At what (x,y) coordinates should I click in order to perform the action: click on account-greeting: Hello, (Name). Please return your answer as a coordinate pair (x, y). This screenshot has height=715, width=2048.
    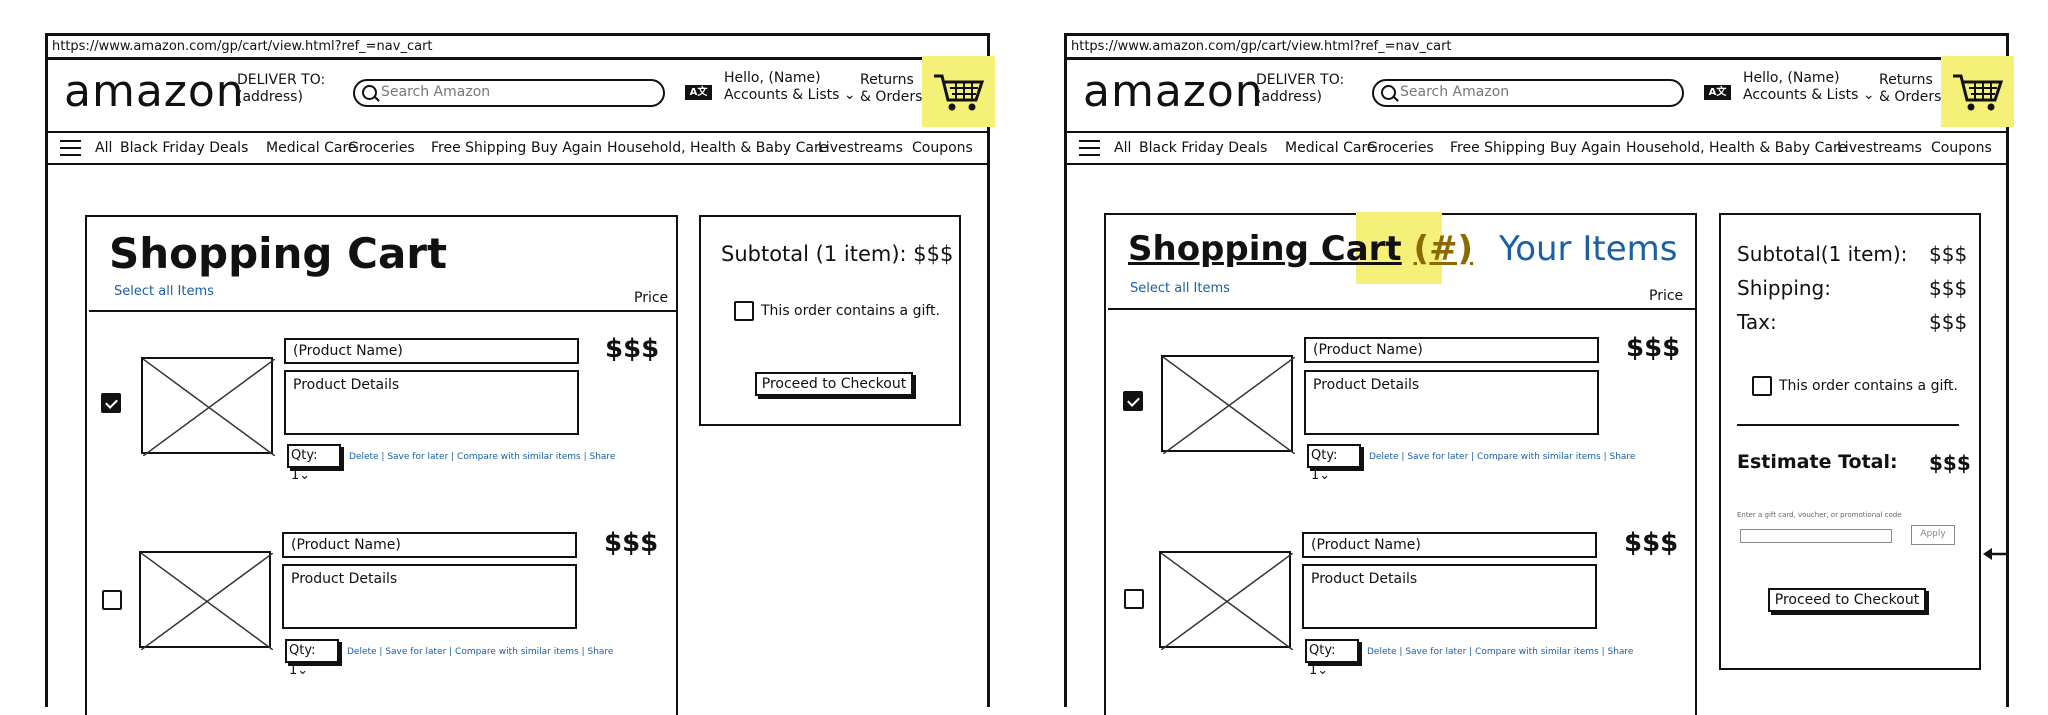
    Looking at the image, I should click on (772, 78).